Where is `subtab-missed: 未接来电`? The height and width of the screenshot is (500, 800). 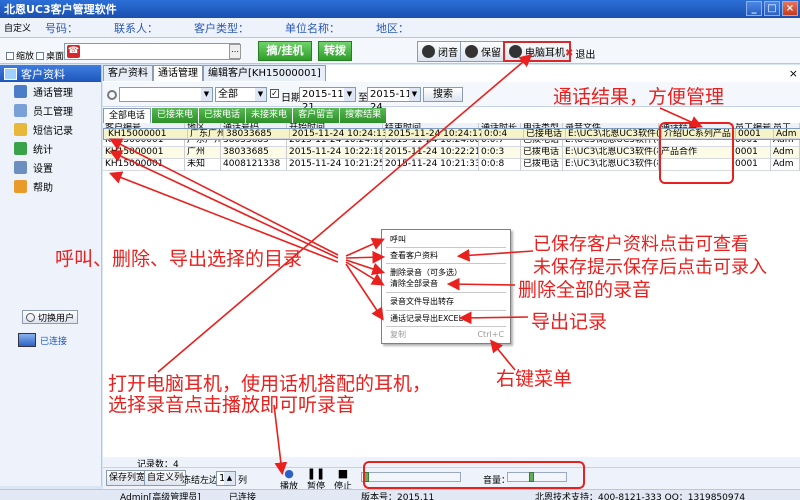
subtab-missed: 未接来电 is located at coordinates (269, 115).